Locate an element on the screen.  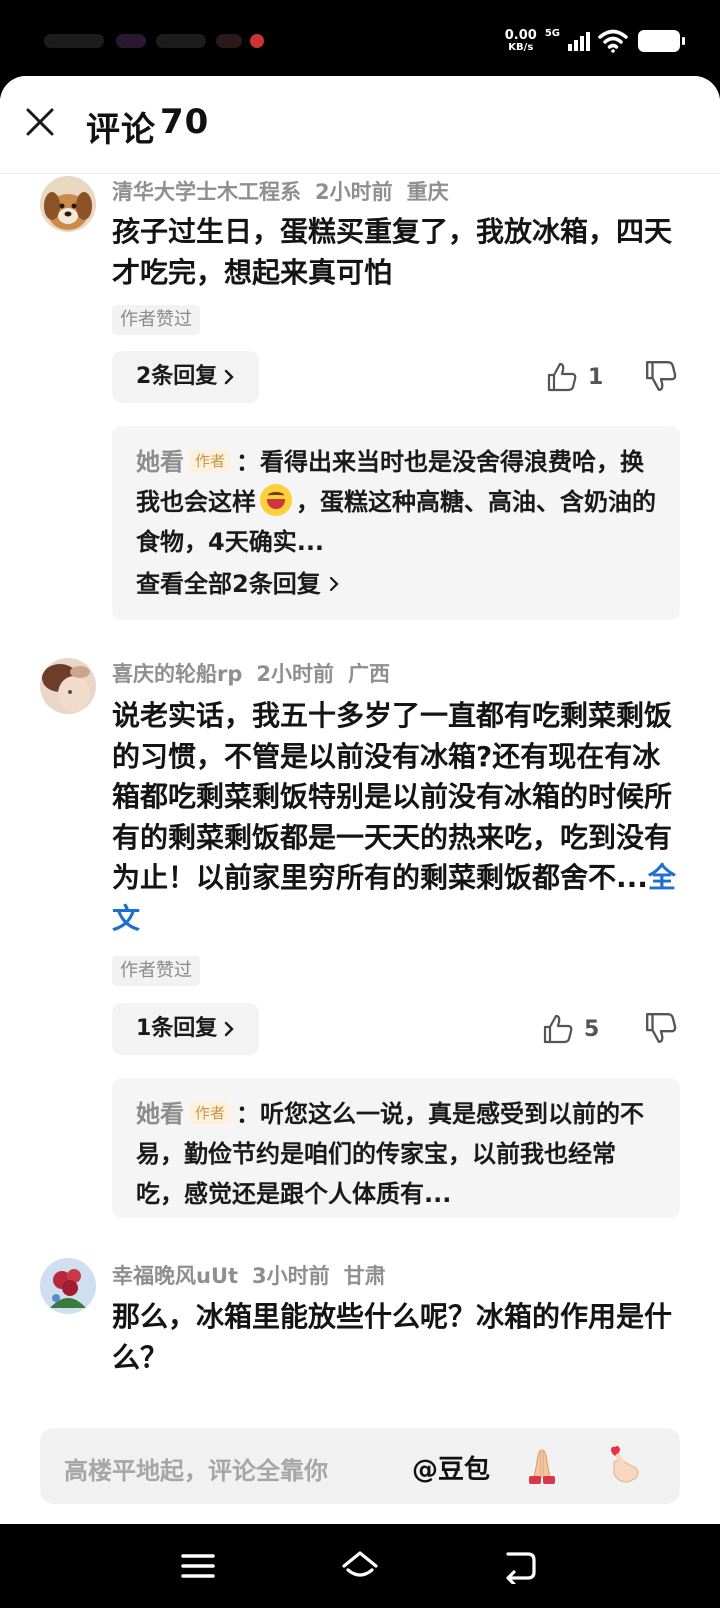
back-icon is located at coordinates (520, 1566).